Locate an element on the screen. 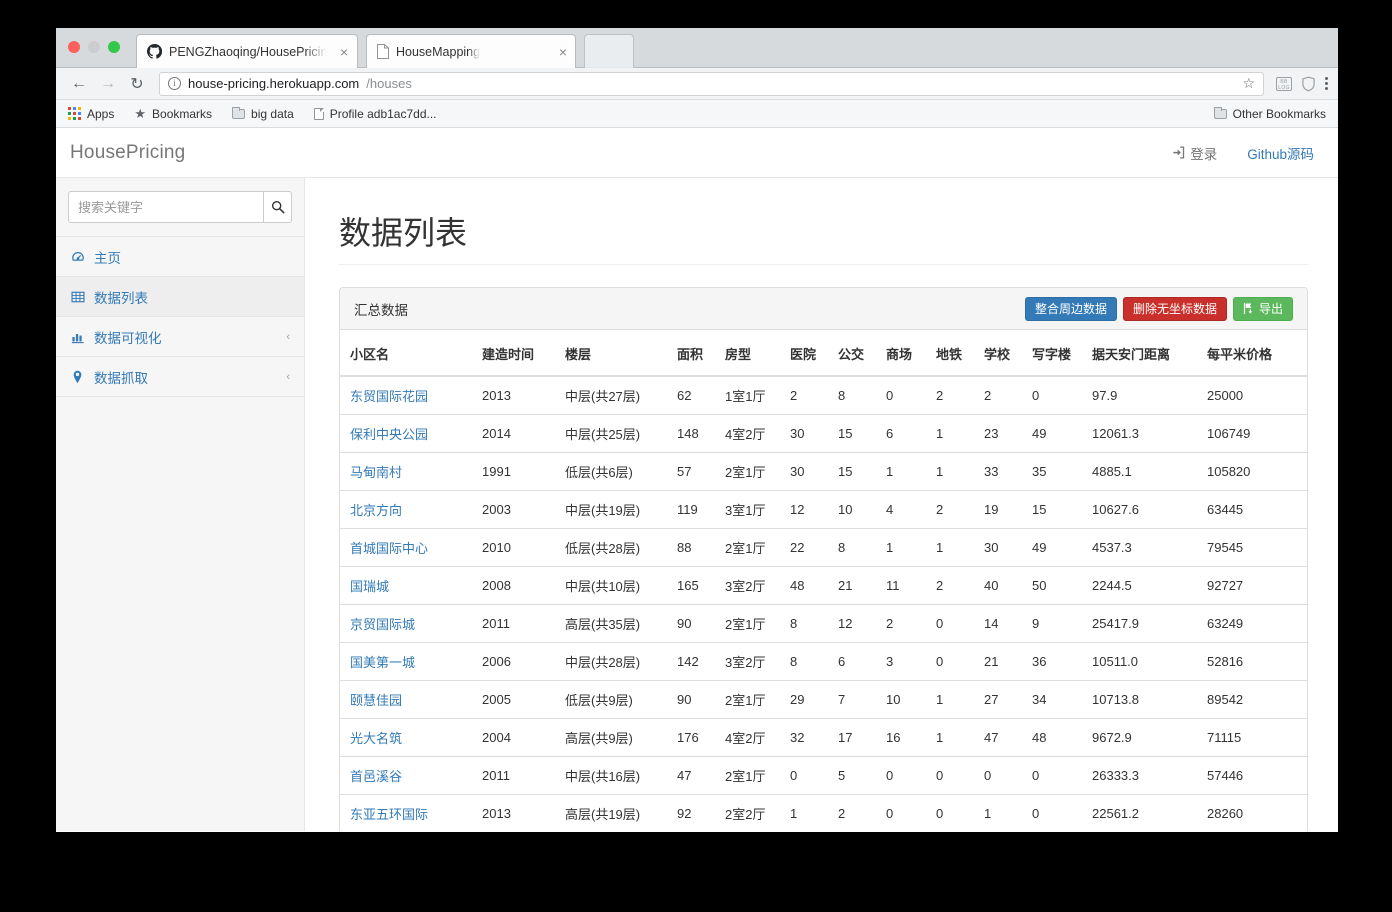 This screenshot has height=912, width=1392. reload-button: ↻ is located at coordinates (137, 84).